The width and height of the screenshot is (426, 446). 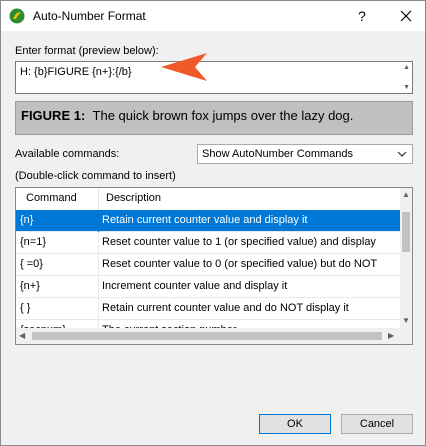 What do you see at coordinates (377, 424) in the screenshot?
I see `cancel-button: Cancel` at bounding box center [377, 424].